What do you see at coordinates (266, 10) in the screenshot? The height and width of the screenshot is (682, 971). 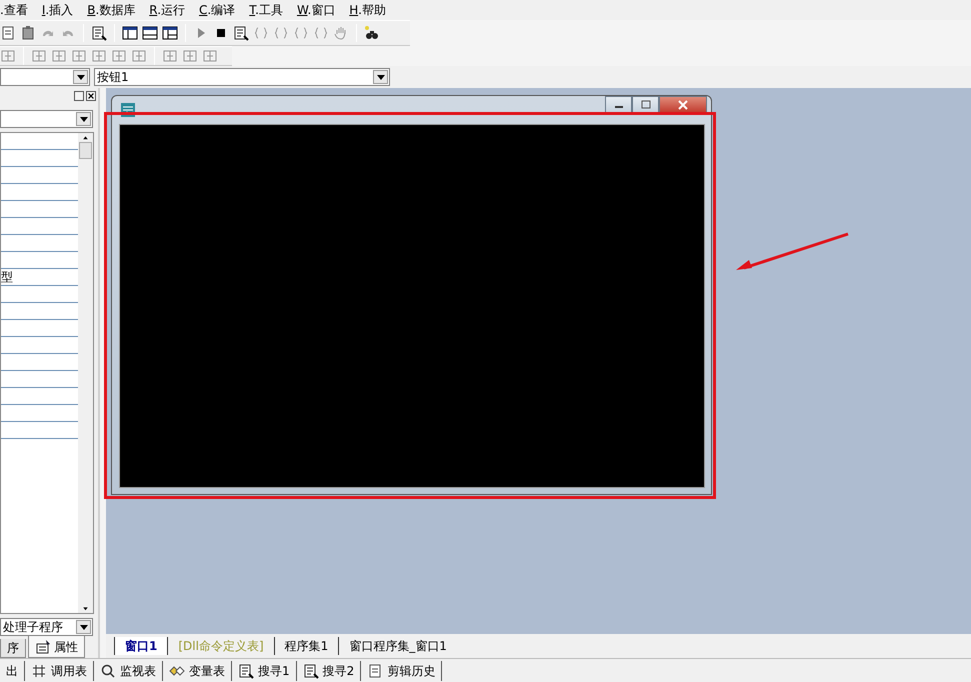 I see `menu-item: T.工具` at bounding box center [266, 10].